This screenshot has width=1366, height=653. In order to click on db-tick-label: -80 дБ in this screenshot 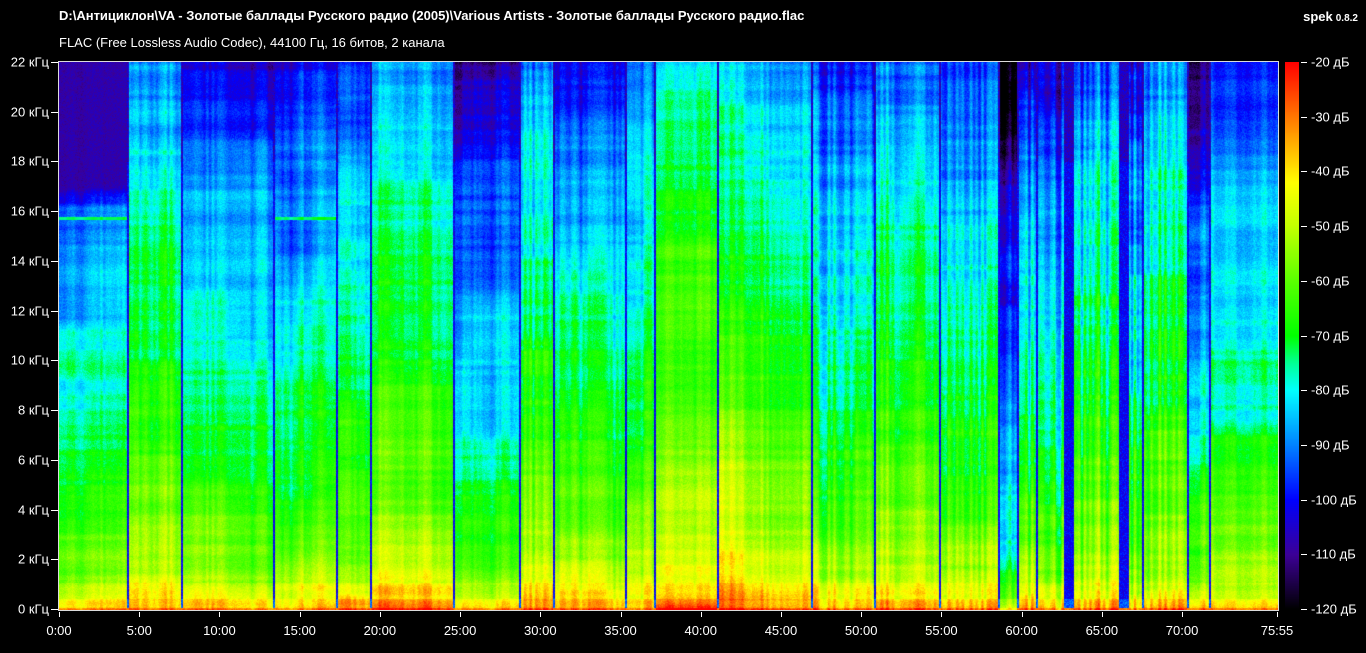, I will do `click(1330, 390)`.